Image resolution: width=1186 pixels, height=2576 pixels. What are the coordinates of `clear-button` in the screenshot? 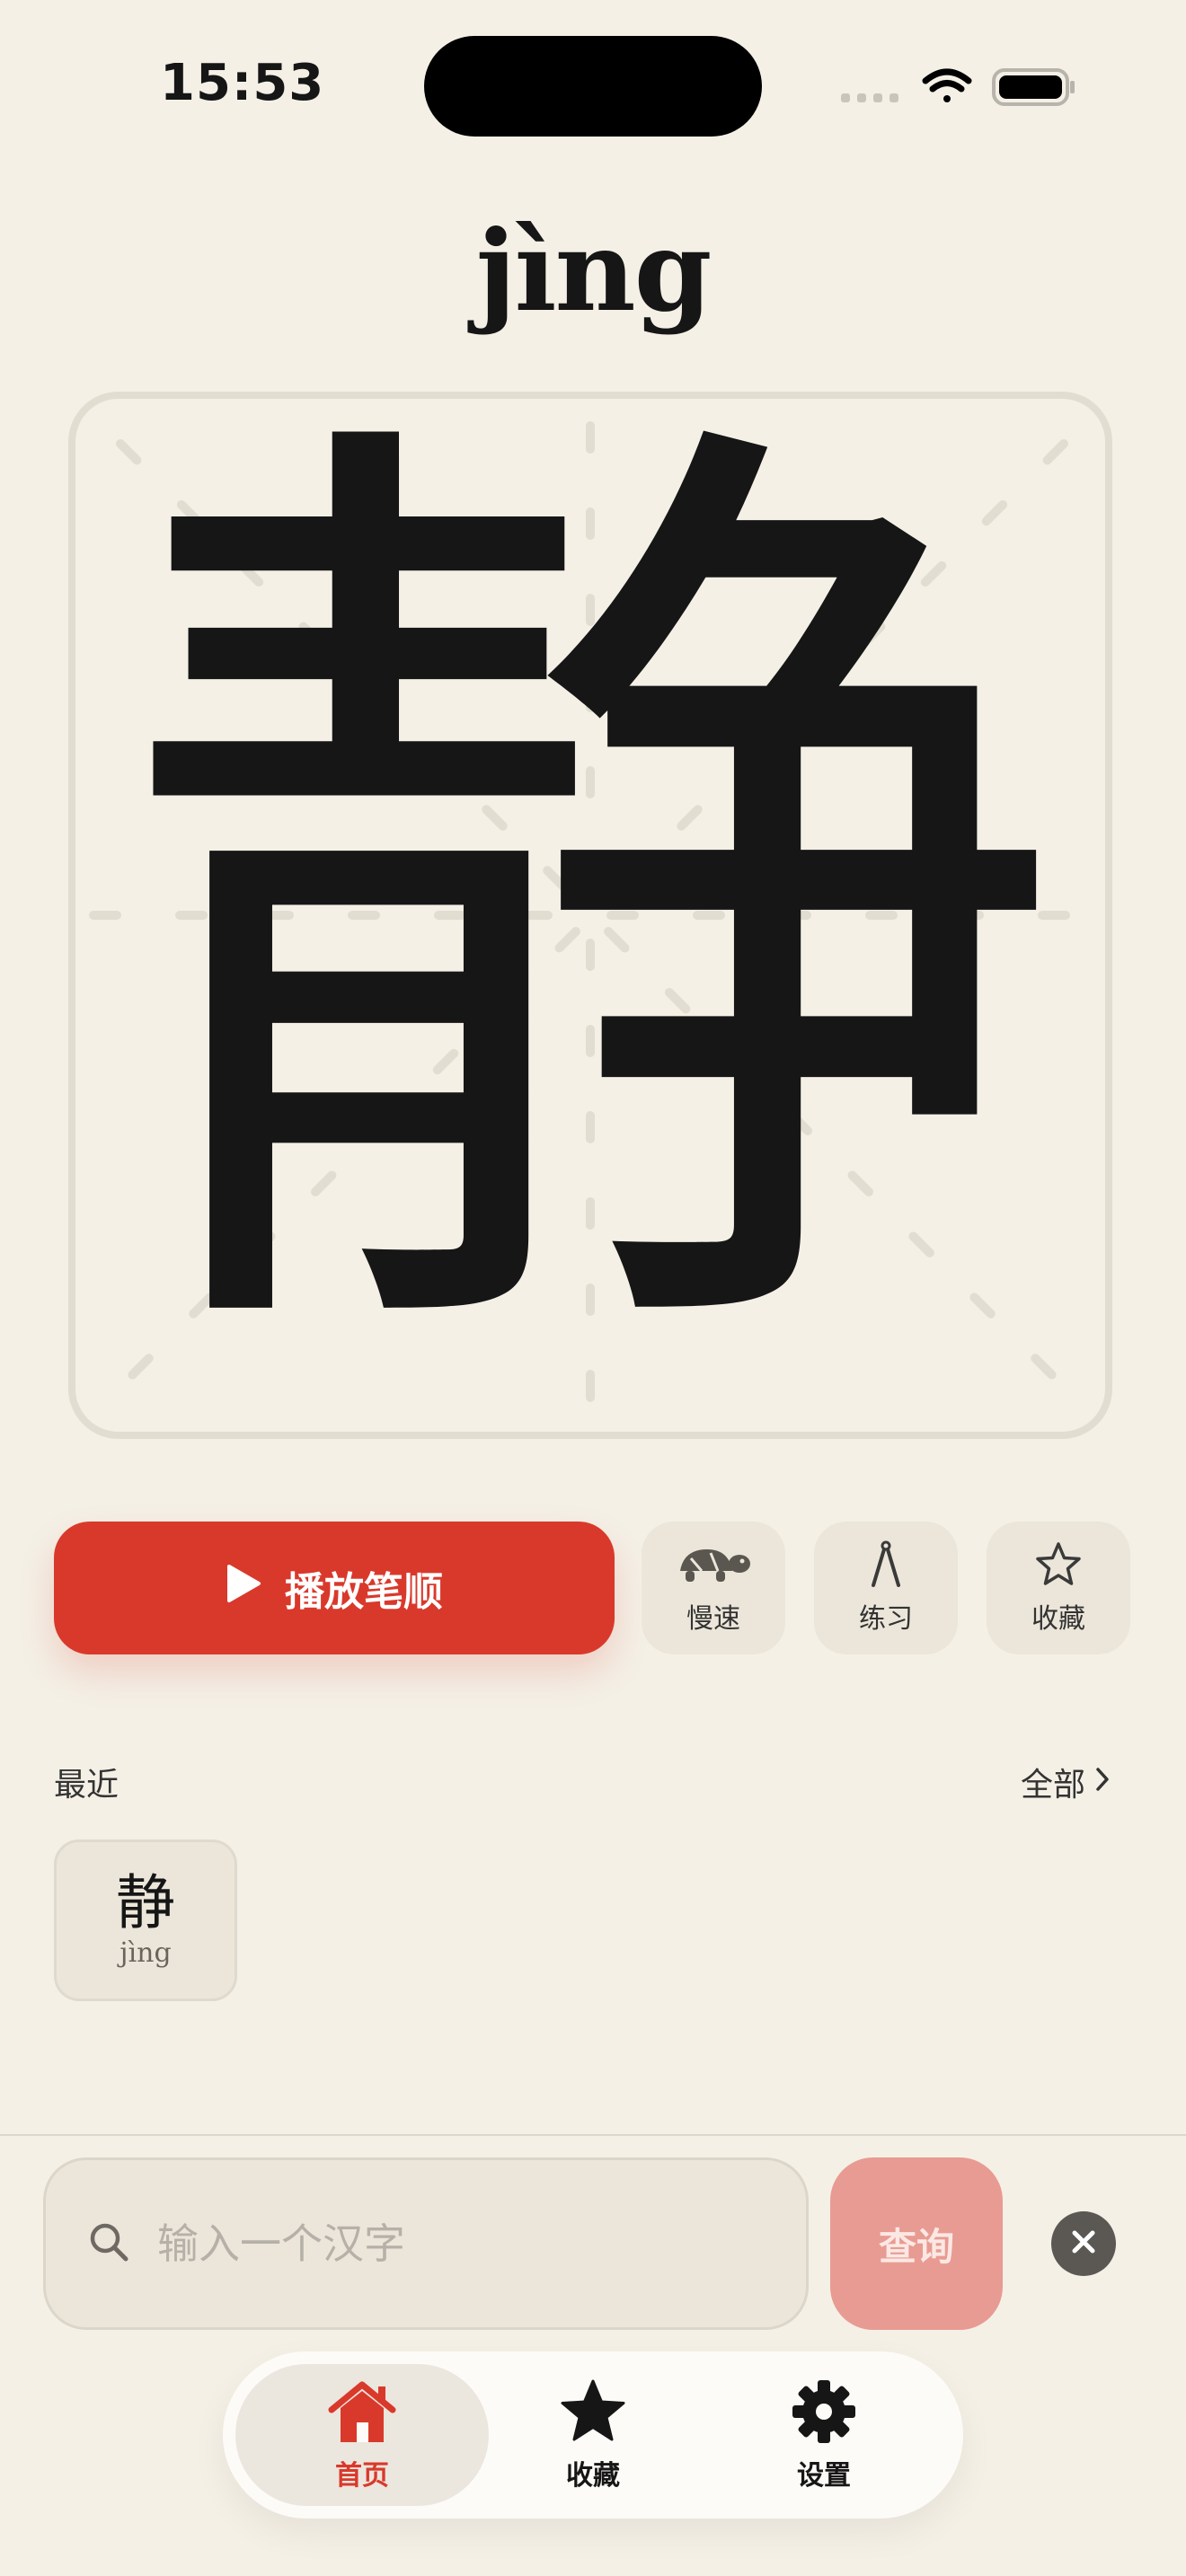 It's located at (1083, 2243).